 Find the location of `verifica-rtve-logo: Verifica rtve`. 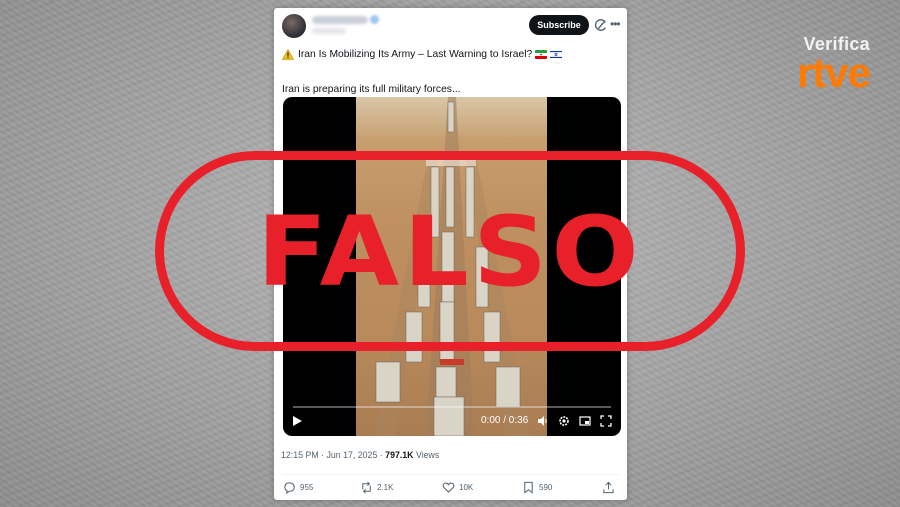

verifica-rtve-logo: Verifica rtve is located at coordinates (814, 65).